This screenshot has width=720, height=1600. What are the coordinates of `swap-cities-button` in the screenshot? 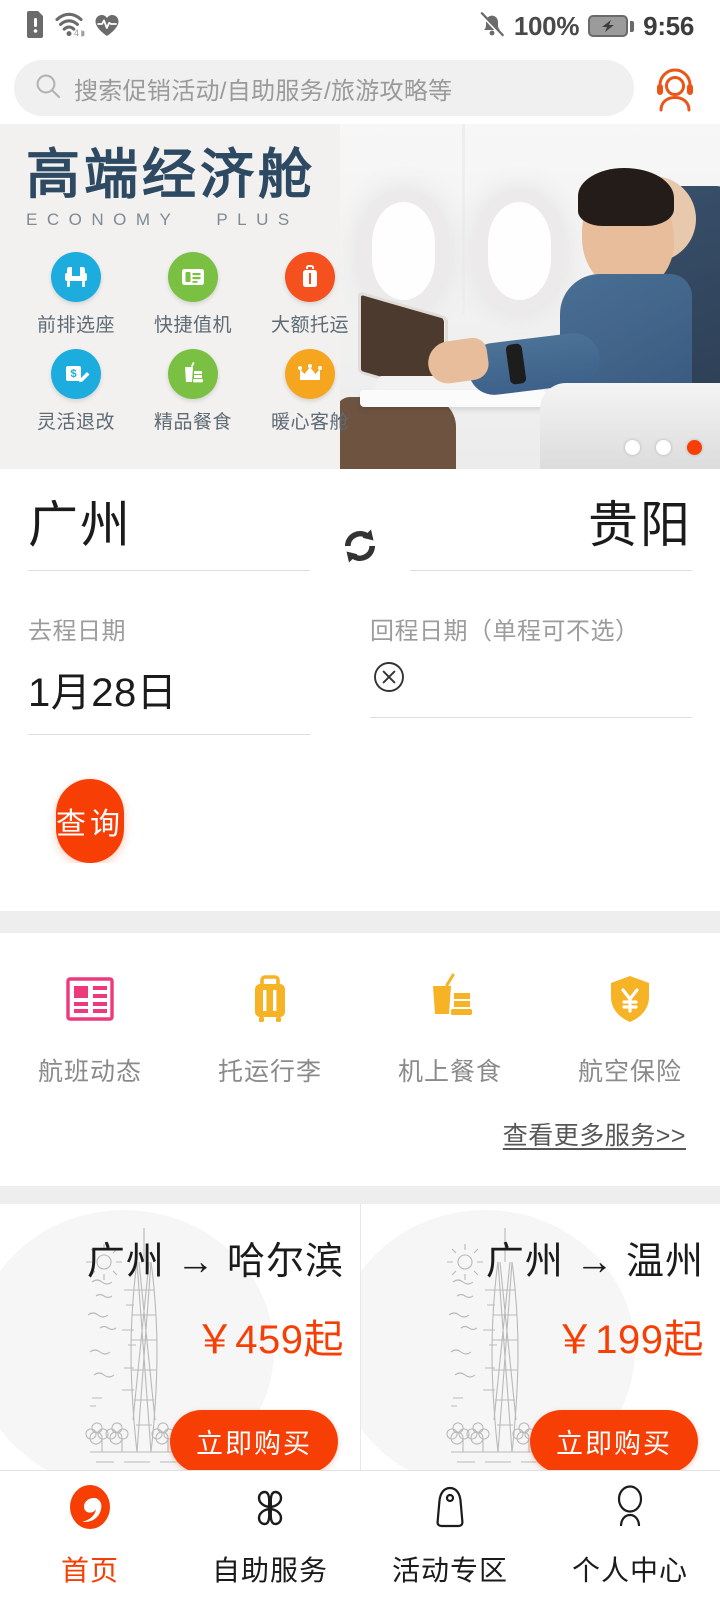 It's located at (360, 532).